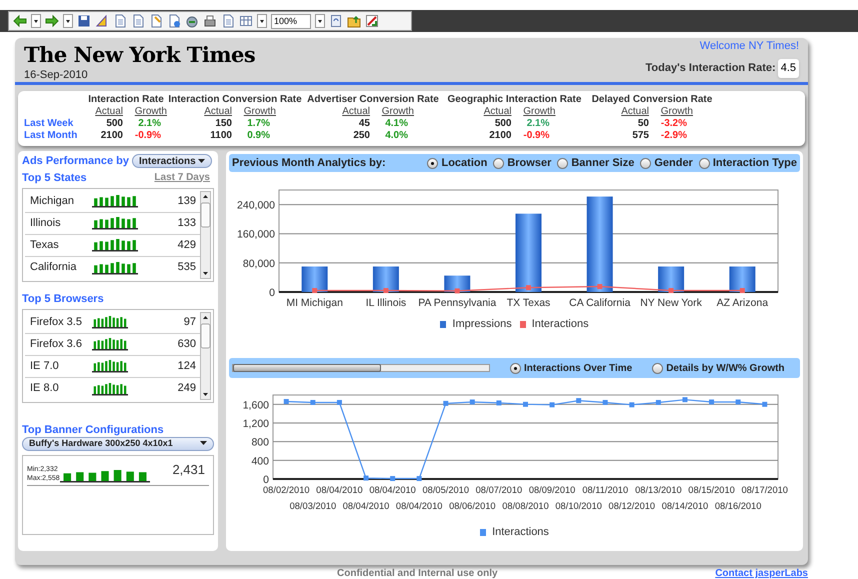 Image resolution: width=858 pixels, height=579 pixels. I want to click on axis-label: TX Texas, so click(528, 303).